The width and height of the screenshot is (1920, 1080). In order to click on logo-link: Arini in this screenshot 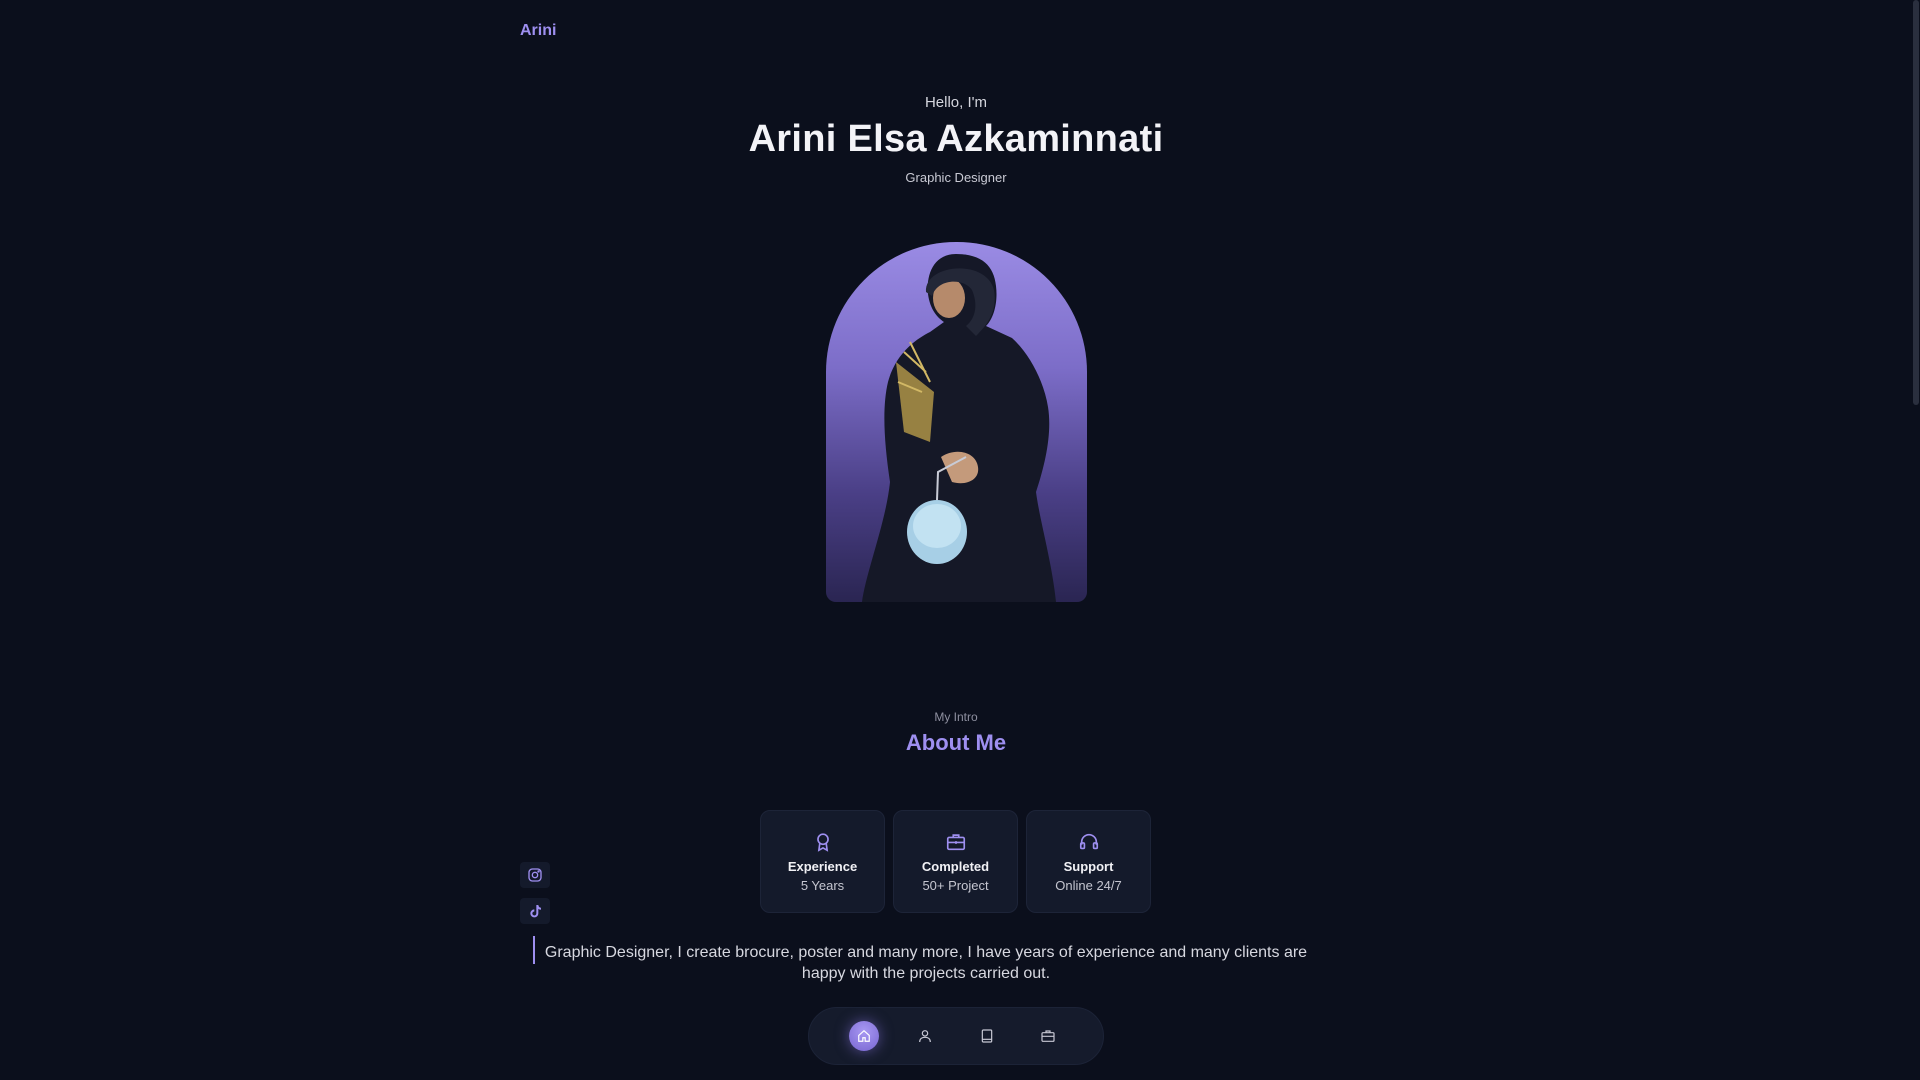, I will do `click(538, 31)`.